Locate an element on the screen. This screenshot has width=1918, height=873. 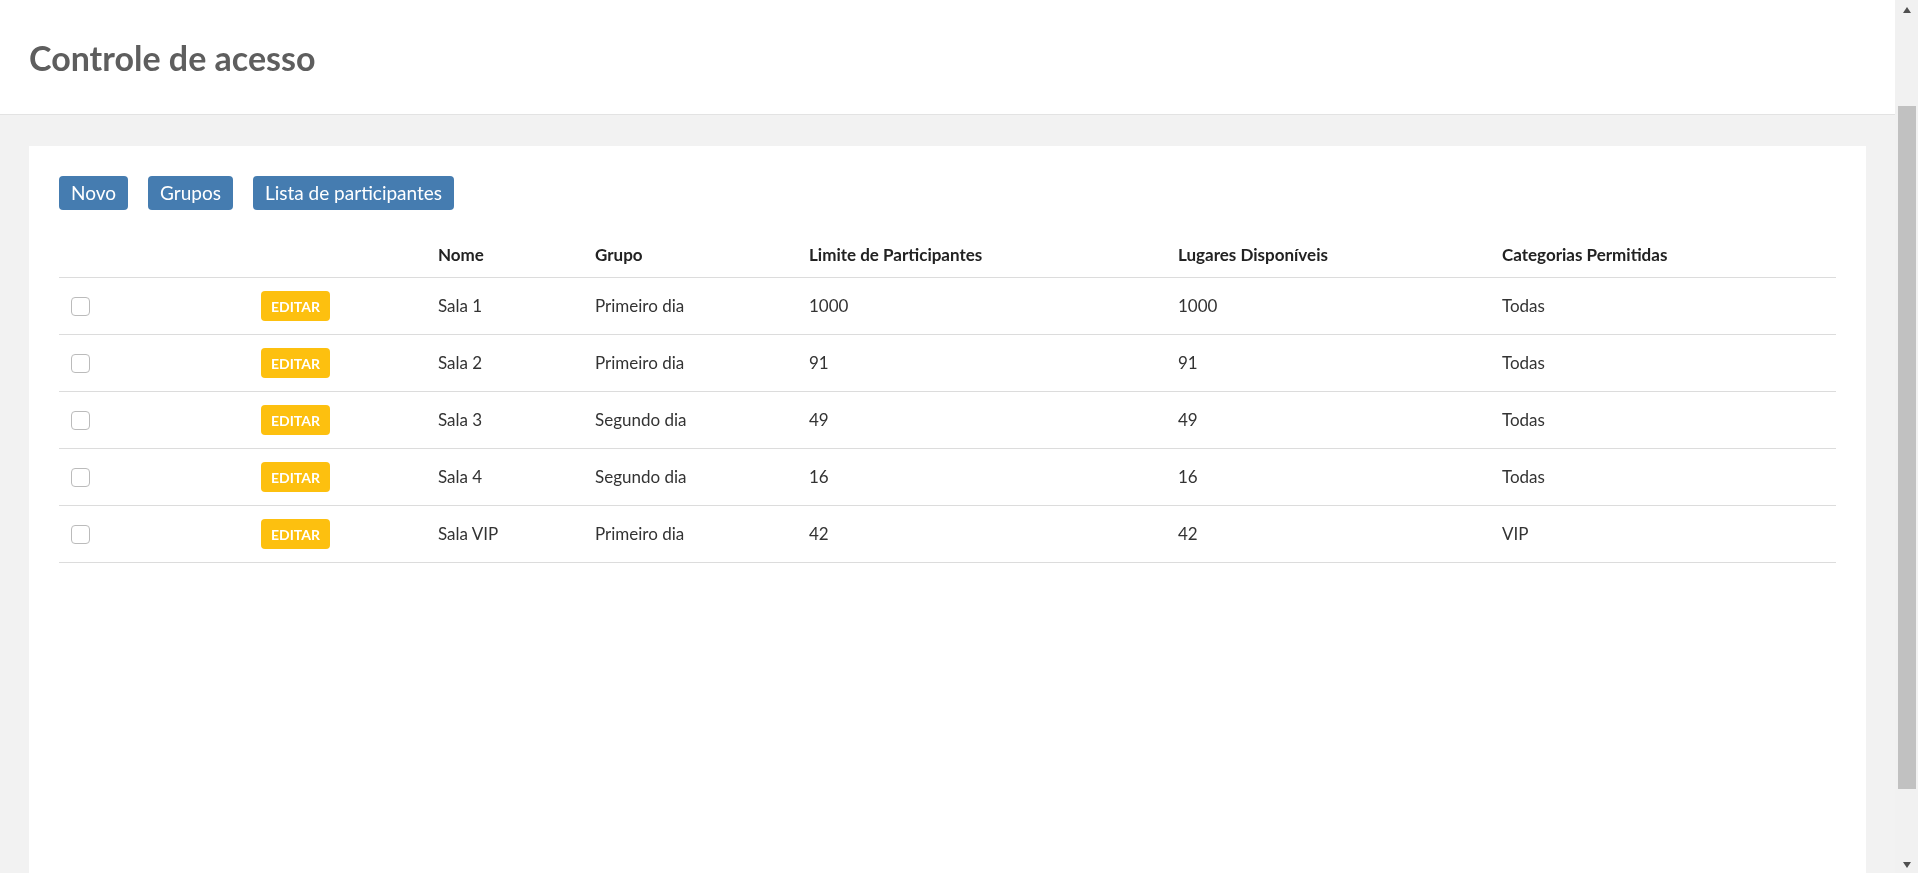
column-header: Limite de Participantes is located at coordinates (896, 254).